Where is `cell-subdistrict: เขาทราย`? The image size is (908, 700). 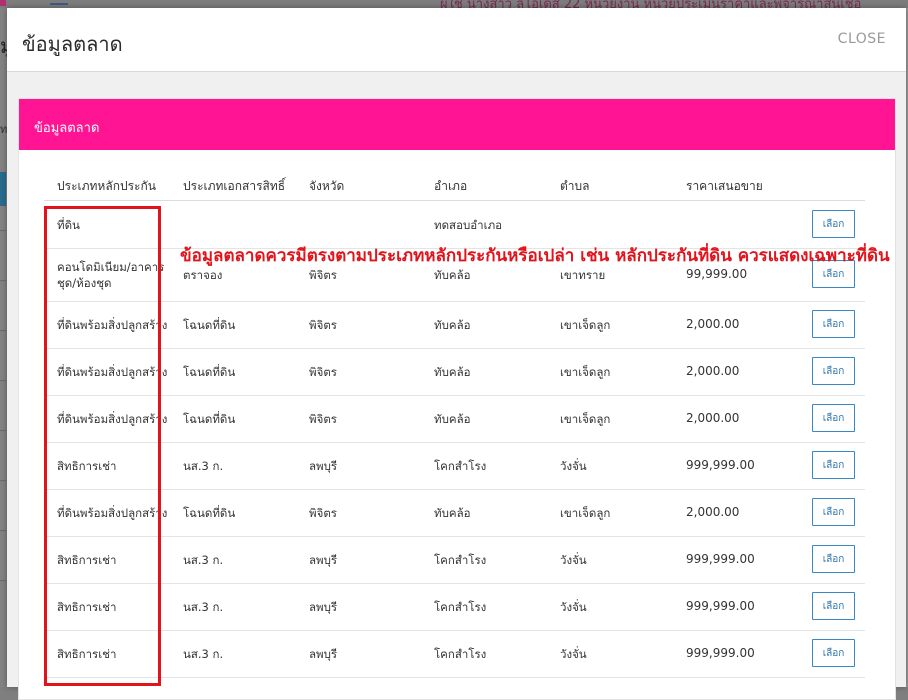 cell-subdistrict: เขาทราย is located at coordinates (583, 275).